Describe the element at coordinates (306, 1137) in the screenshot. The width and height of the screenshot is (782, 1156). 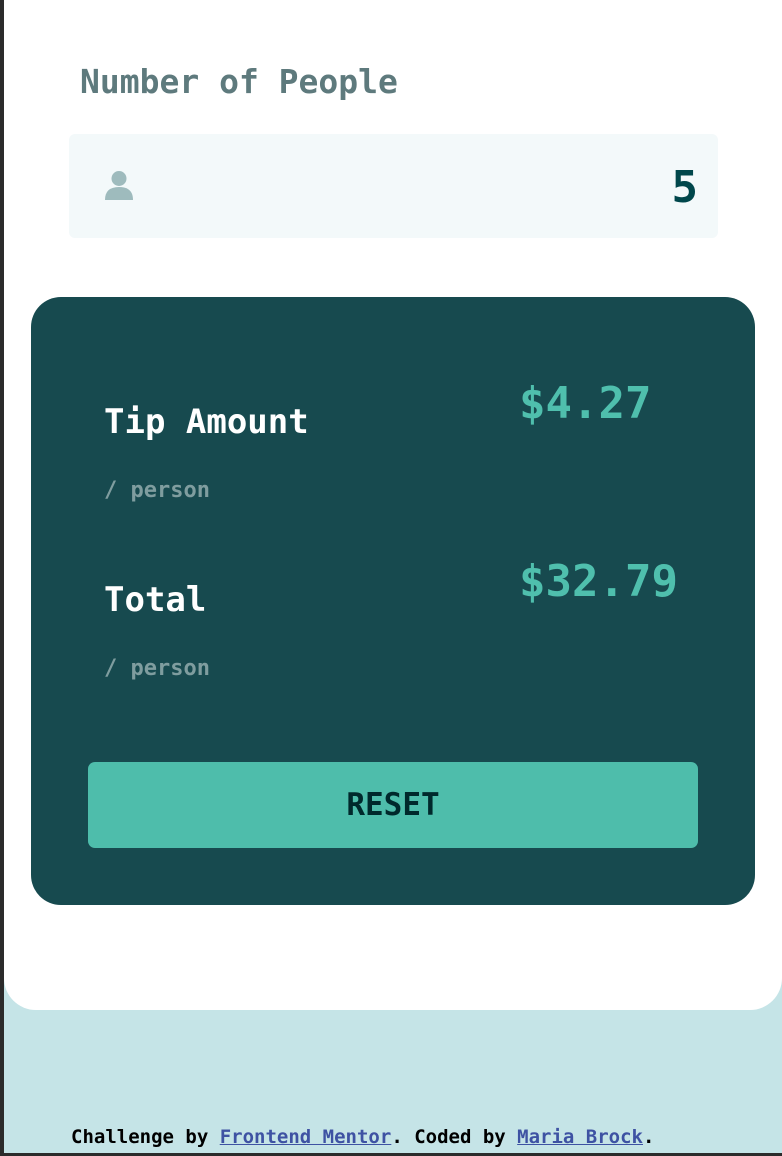
I see `frontend-mentor-link: Frontend Mentor` at that location.